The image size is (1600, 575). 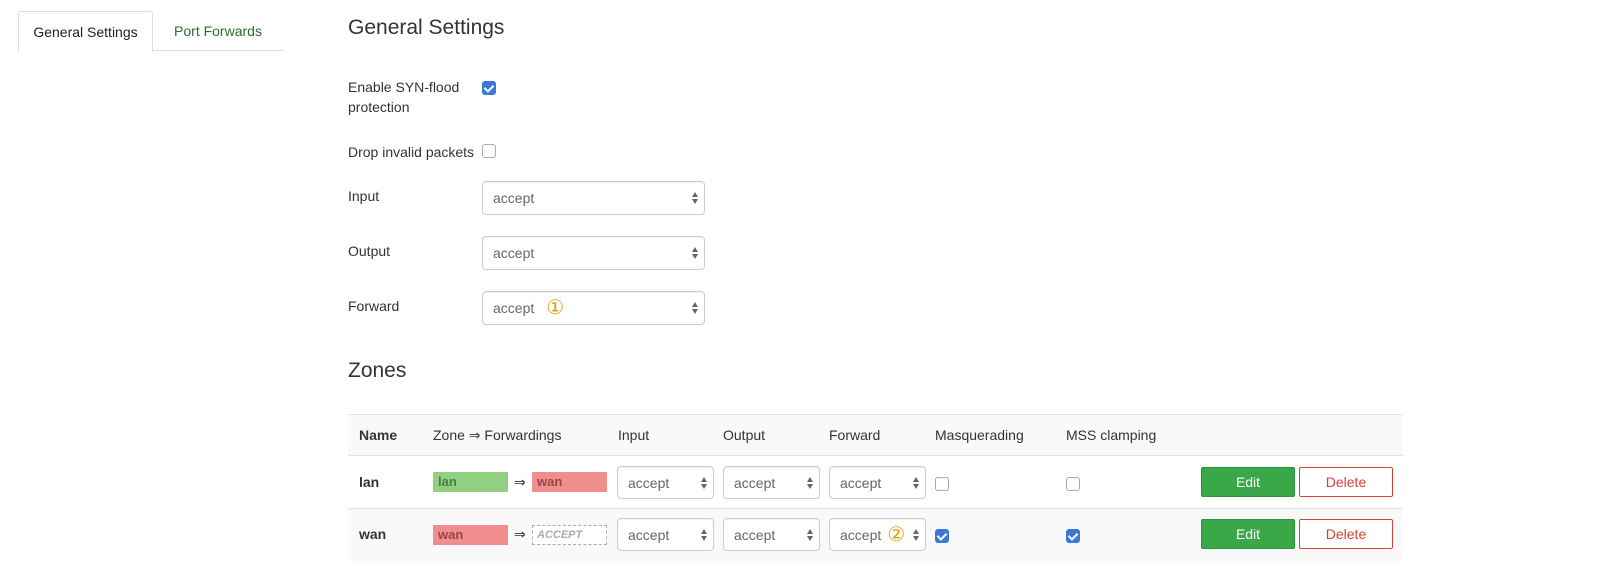 What do you see at coordinates (514, 253) in the screenshot?
I see `output-select-value: accept` at bounding box center [514, 253].